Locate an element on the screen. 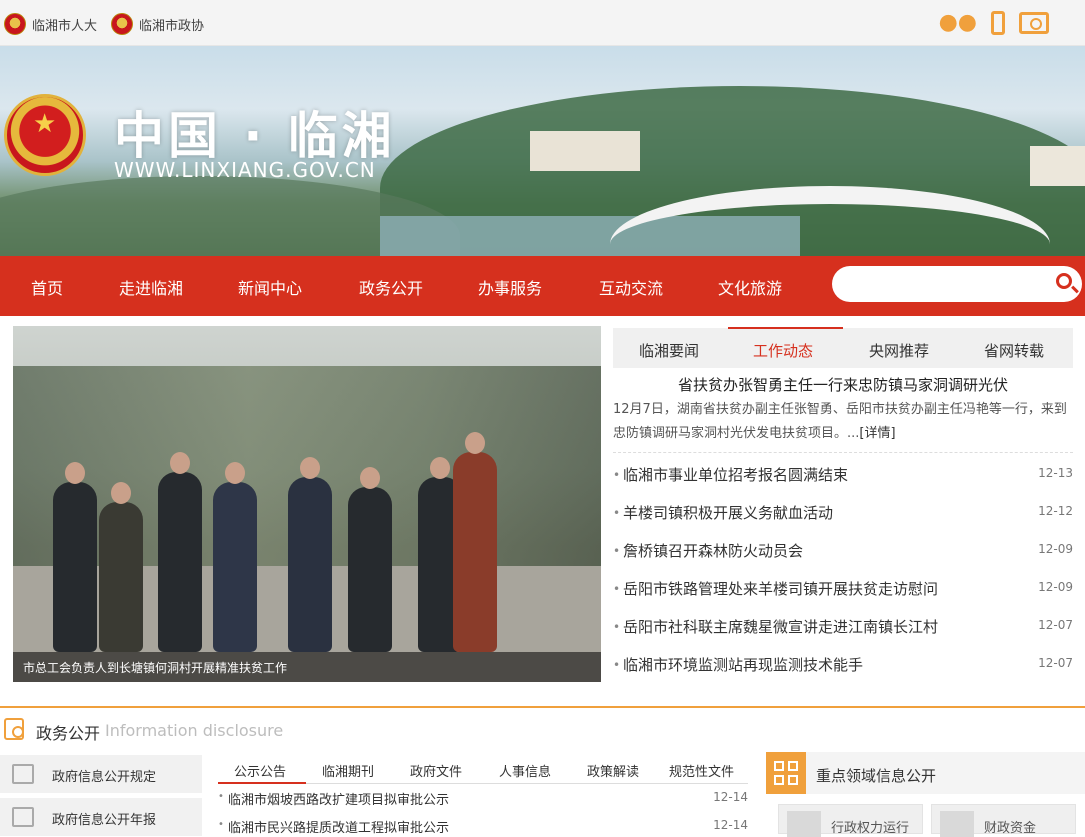 Image resolution: width=1085 pixels, height=837 pixels. list-item: • 岳阳市社科联主席魏星微宣讲走进江南镇长江村 12-07 is located at coordinates (843, 627).